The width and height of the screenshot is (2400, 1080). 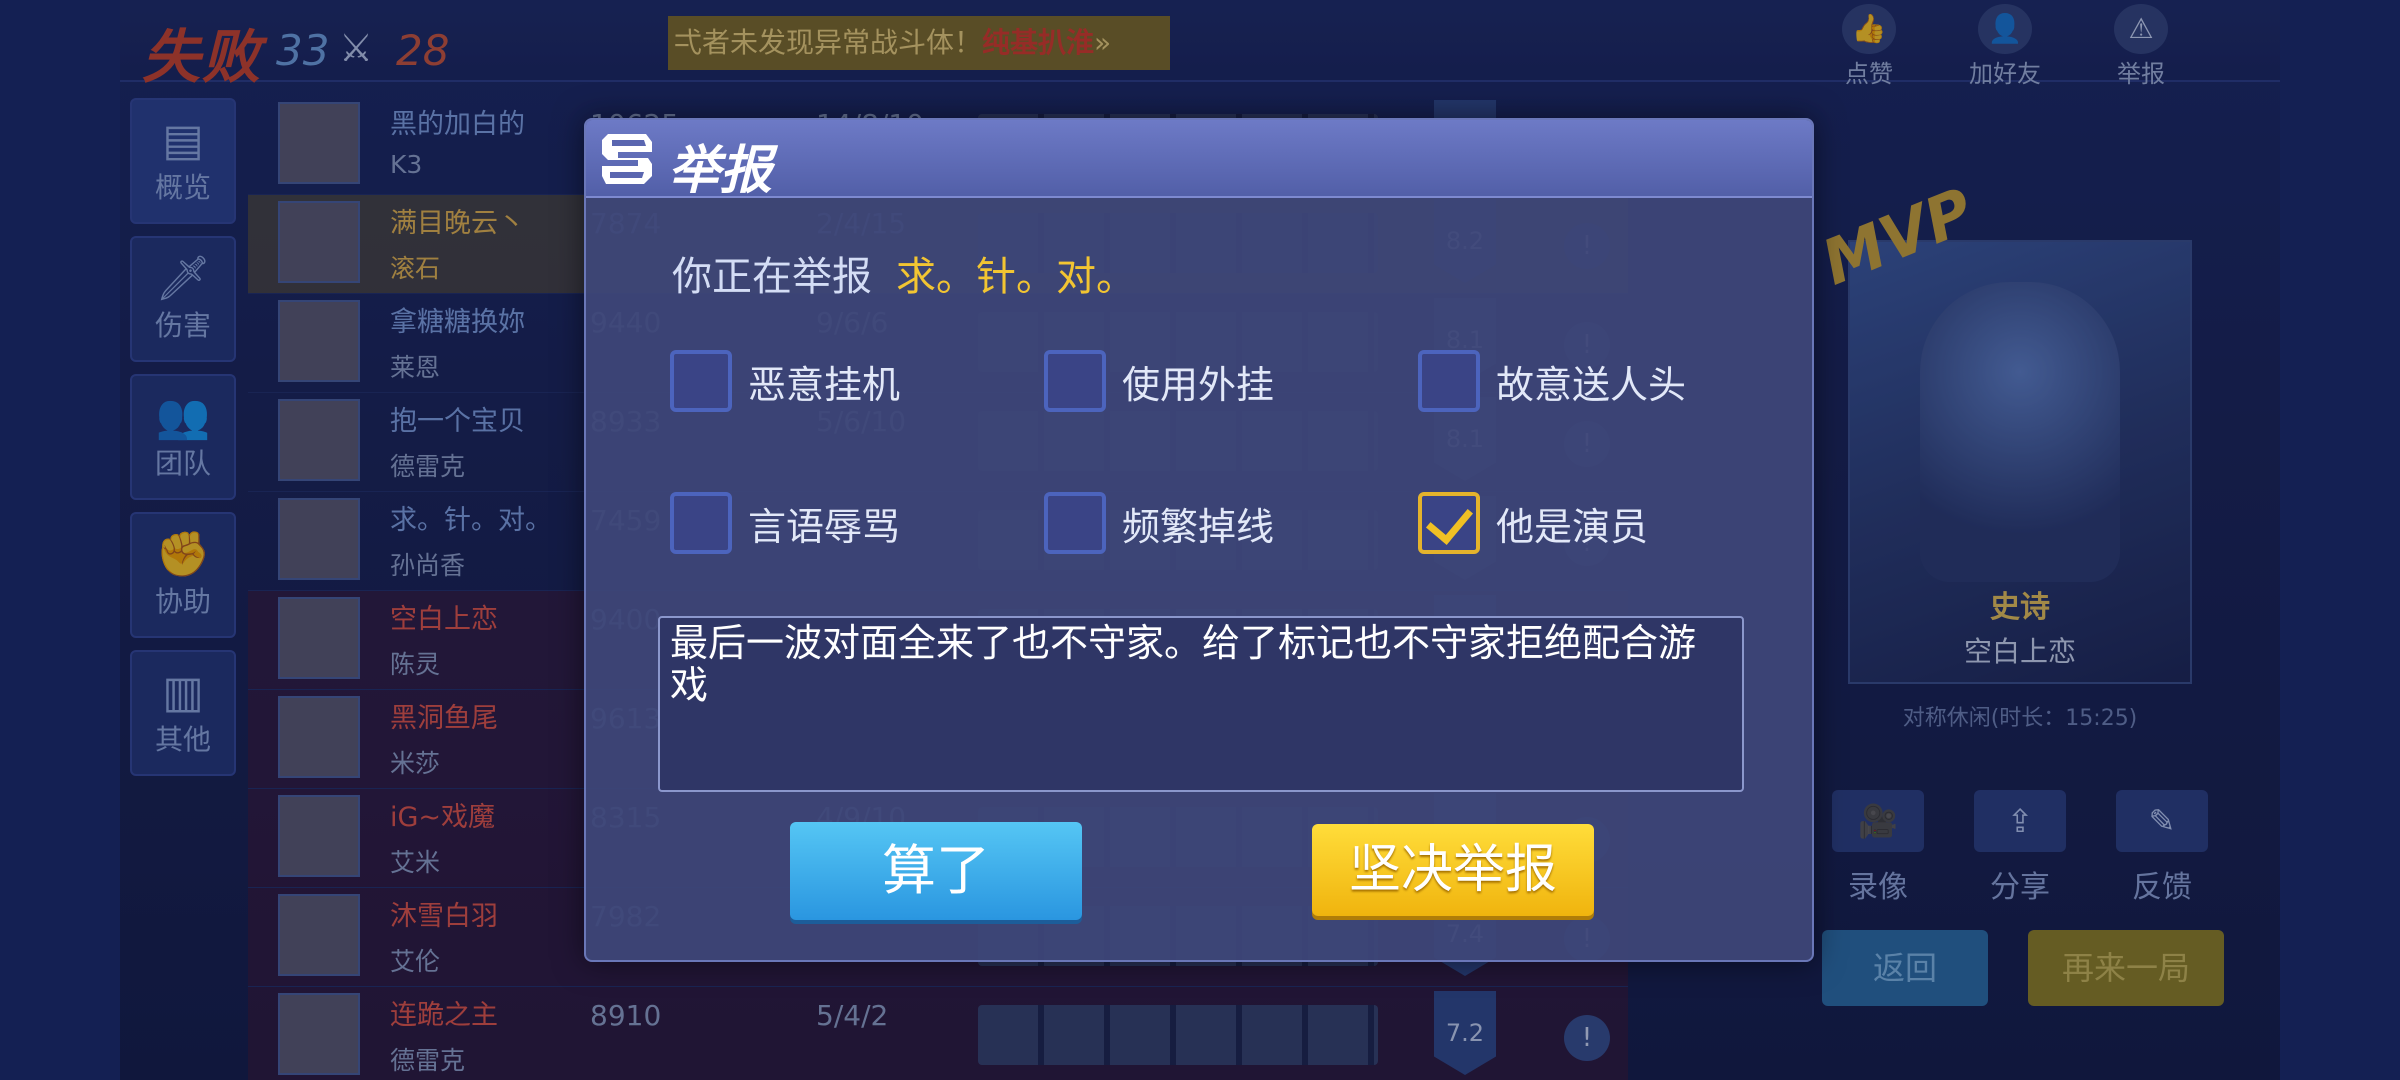 I want to click on report-target-prefix: 你正在举报, so click(x=772, y=277).